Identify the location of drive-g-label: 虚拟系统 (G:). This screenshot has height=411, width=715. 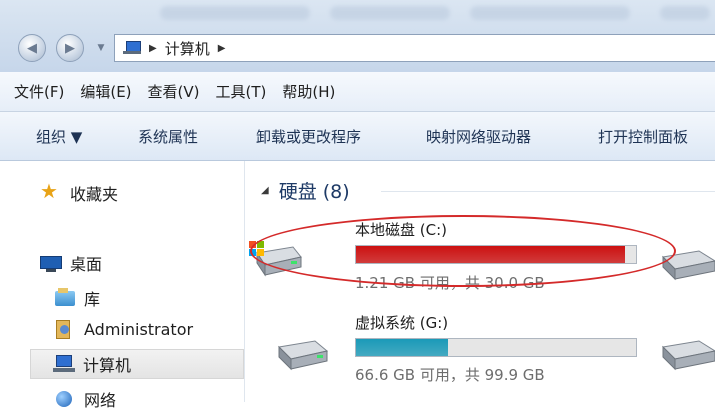
(402, 323).